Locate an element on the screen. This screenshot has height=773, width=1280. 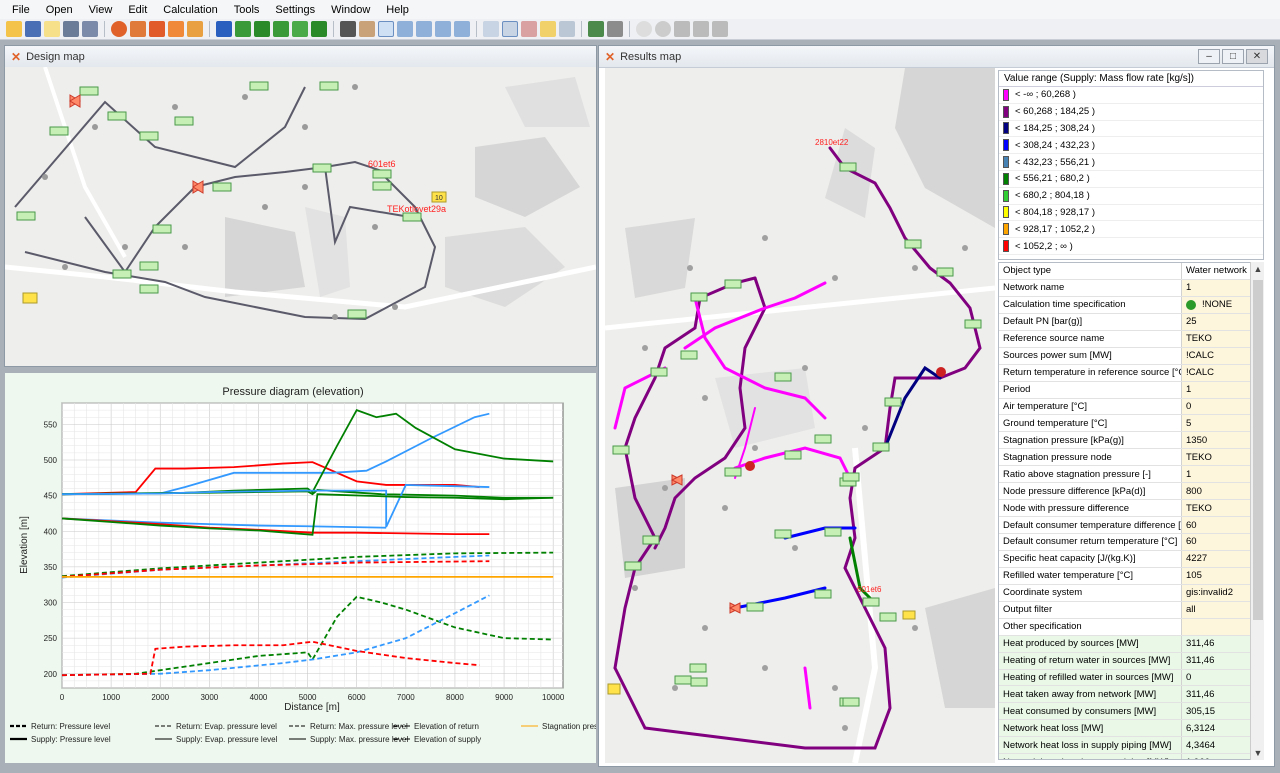
menu-edit: Edit is located at coordinates (137, 10).